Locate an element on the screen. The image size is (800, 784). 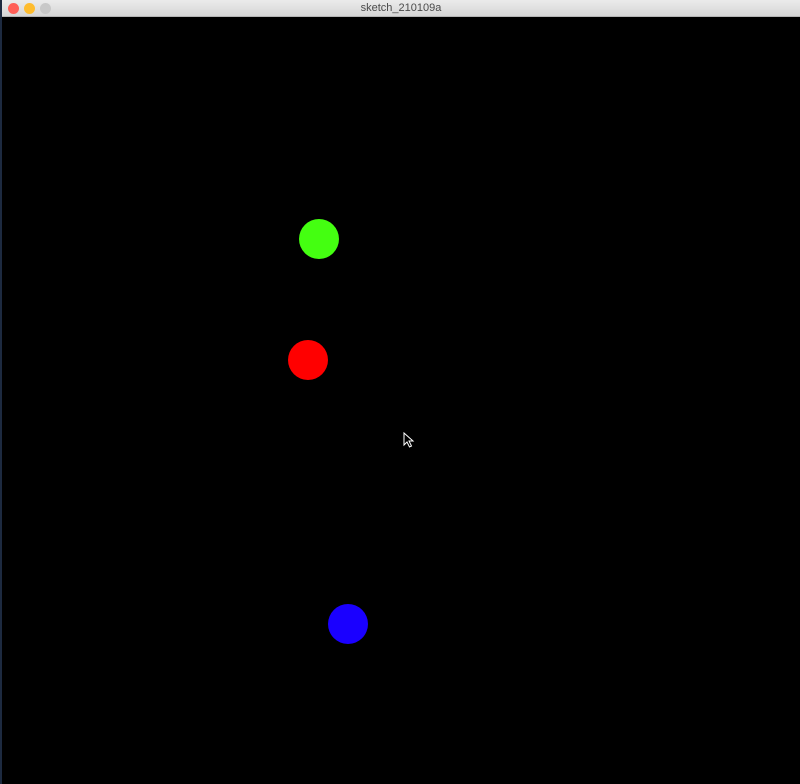
window-titlebar: sketch_210109a is located at coordinates (401, 8).